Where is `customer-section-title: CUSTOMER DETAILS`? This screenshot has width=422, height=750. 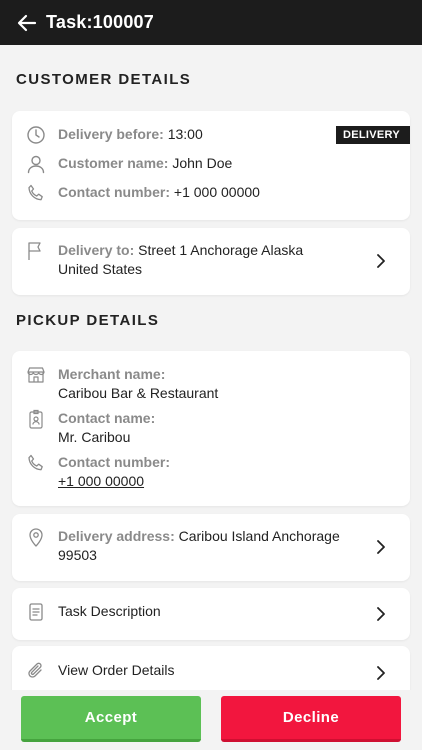 customer-section-title: CUSTOMER DETAILS is located at coordinates (104, 79).